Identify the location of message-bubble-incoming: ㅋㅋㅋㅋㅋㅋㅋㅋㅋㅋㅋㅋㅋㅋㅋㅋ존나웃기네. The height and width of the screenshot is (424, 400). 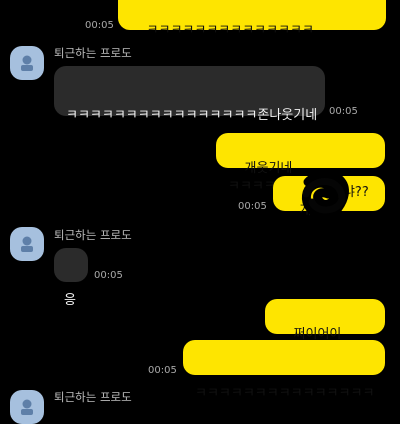
(189, 94).